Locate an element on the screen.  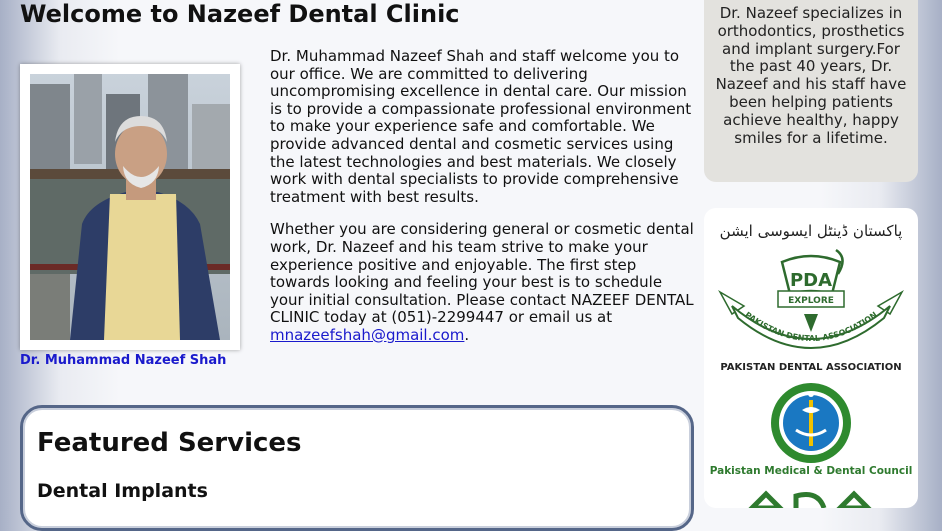
intro-paragraph-2-end: . is located at coordinates (467, 334).